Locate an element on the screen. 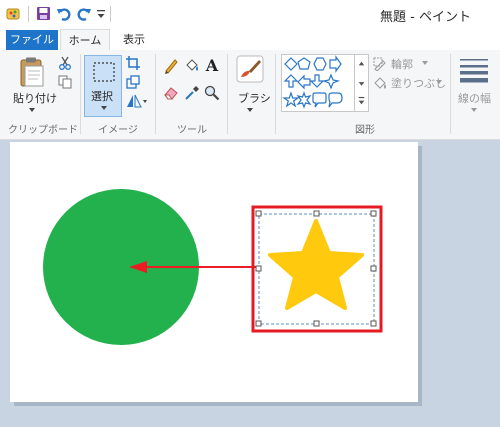  paste-dropdown-icon is located at coordinates (32, 110).